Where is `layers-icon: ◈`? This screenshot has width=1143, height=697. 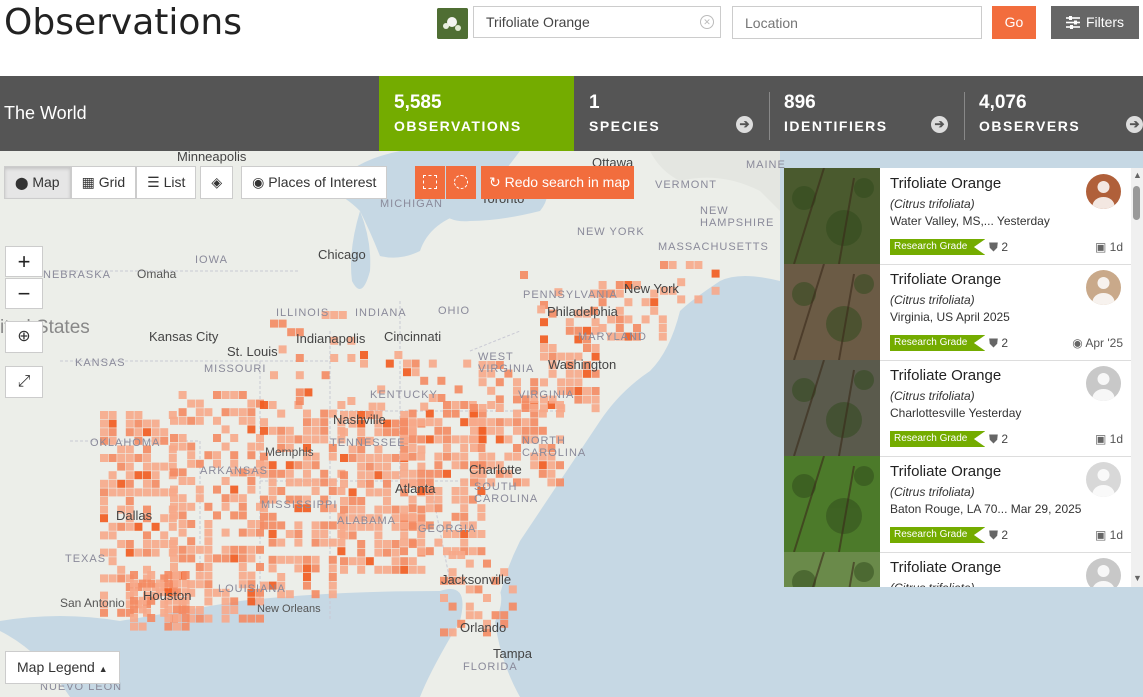 layers-icon: ◈ is located at coordinates (217, 182).